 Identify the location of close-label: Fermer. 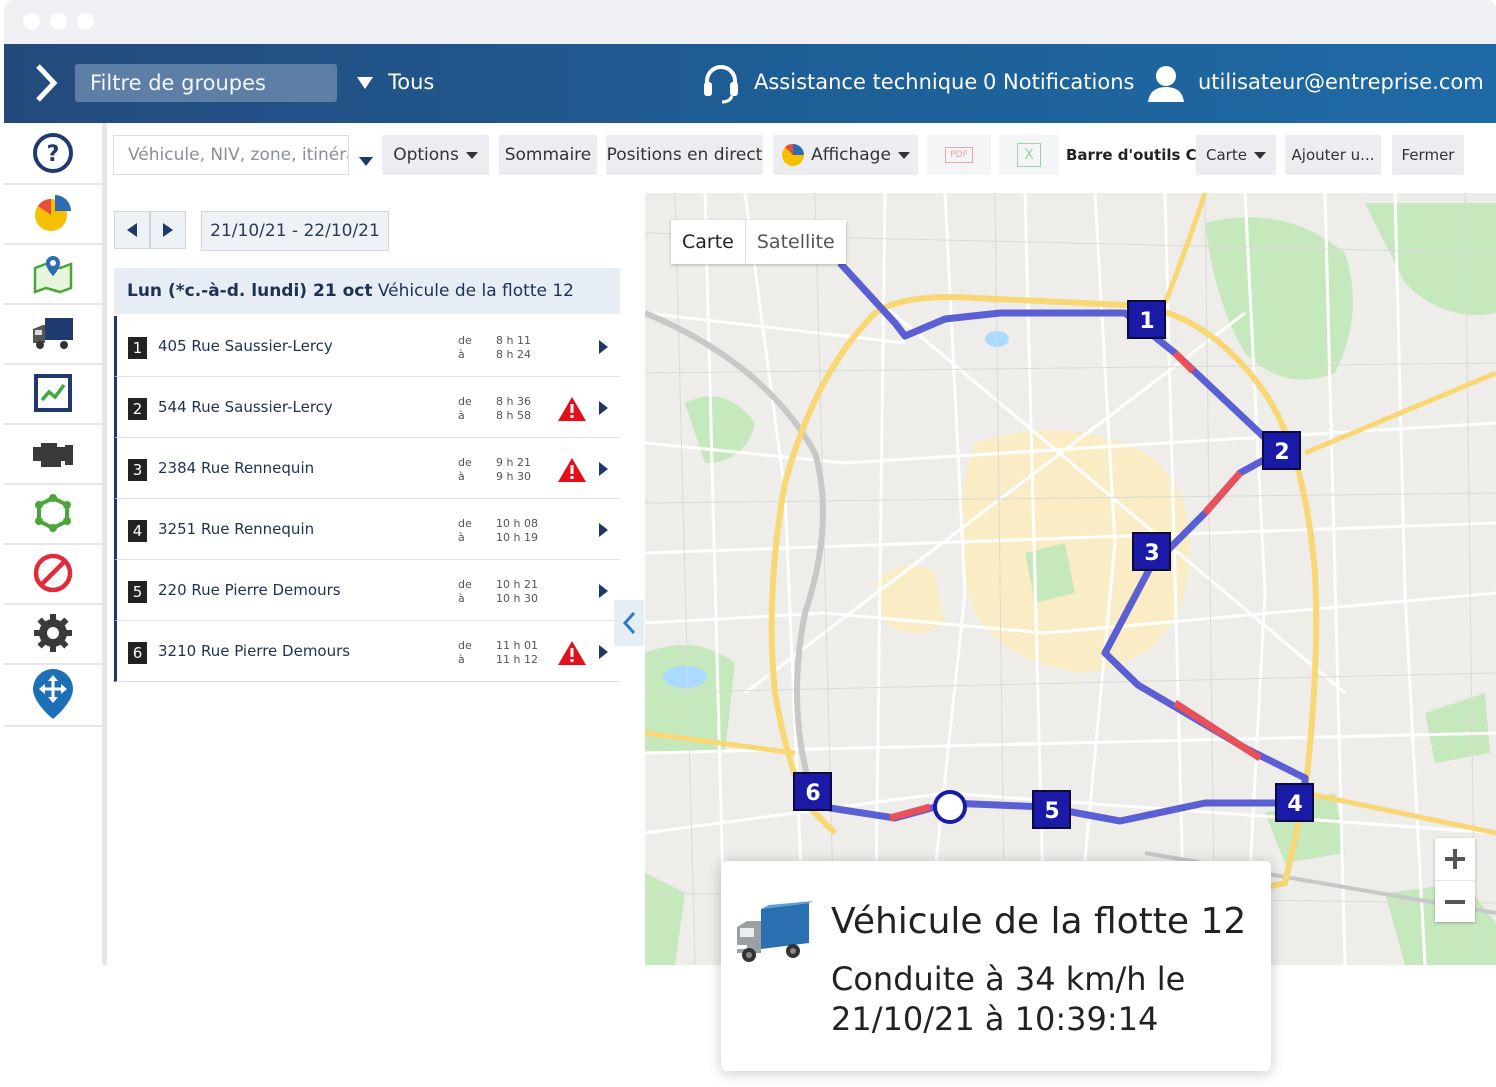
(1428, 155).